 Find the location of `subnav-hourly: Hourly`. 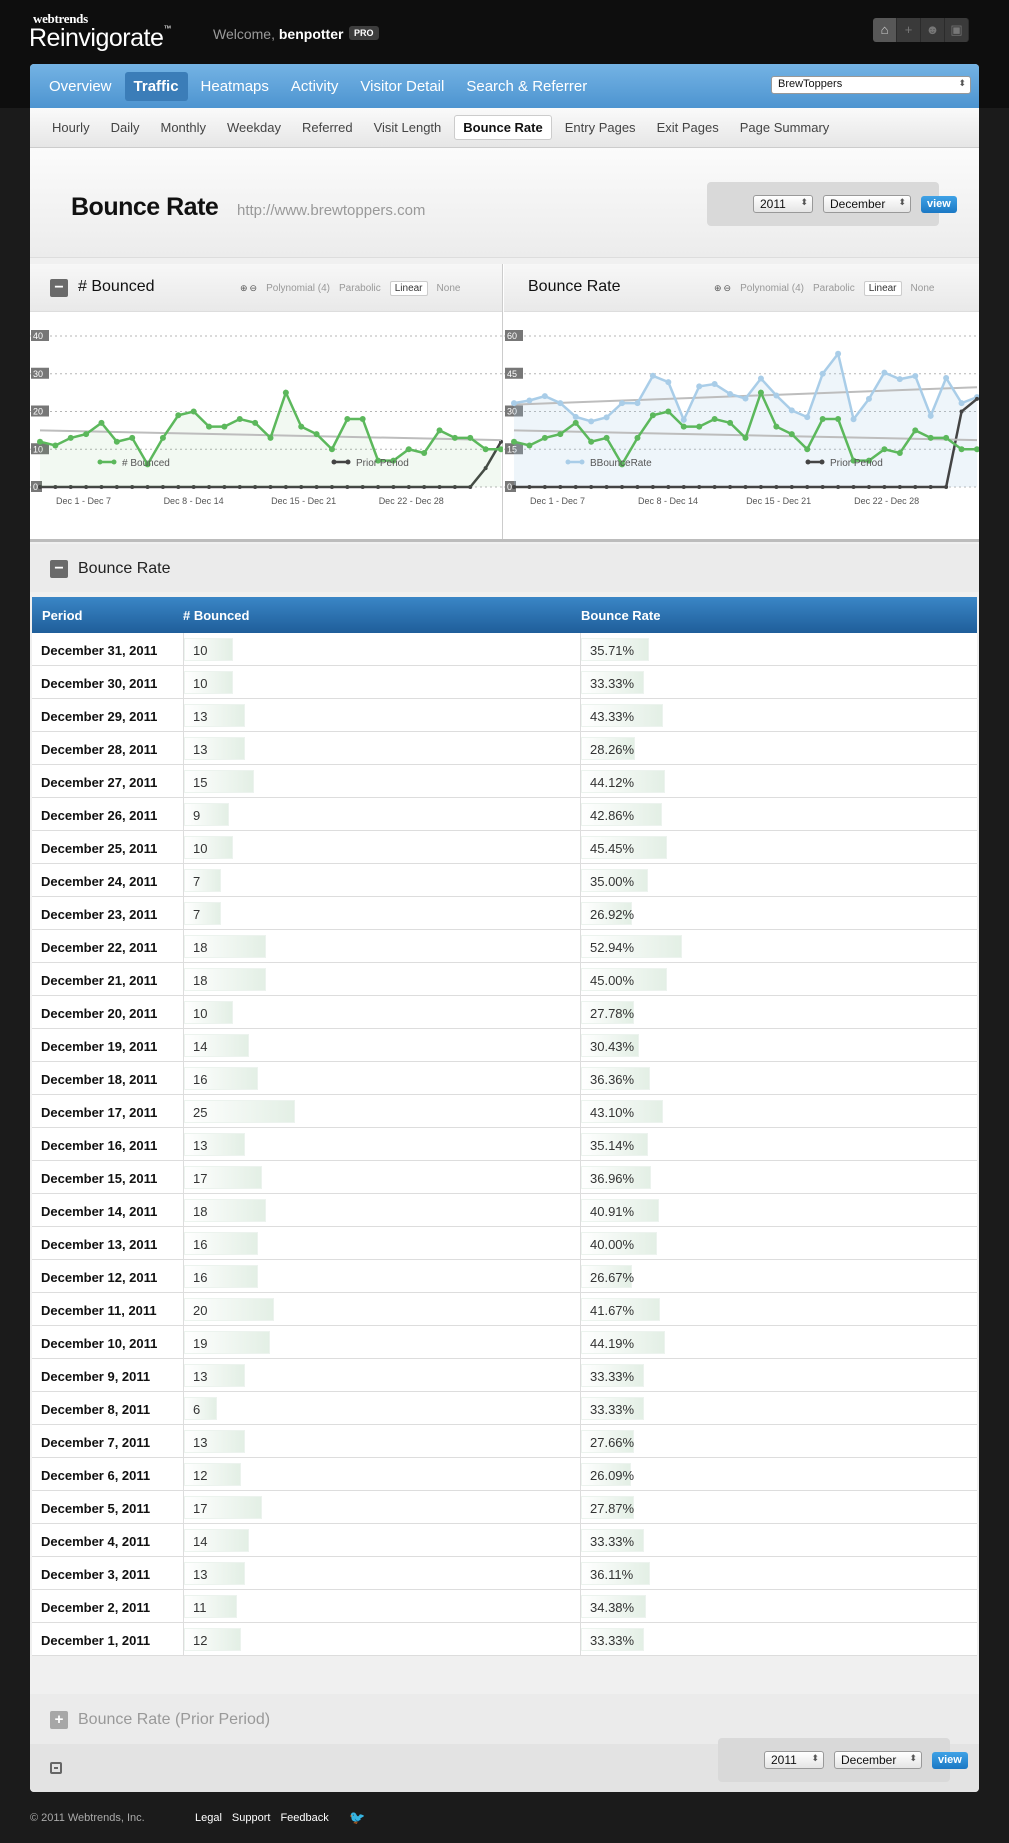

subnav-hourly: Hourly is located at coordinates (71, 127).